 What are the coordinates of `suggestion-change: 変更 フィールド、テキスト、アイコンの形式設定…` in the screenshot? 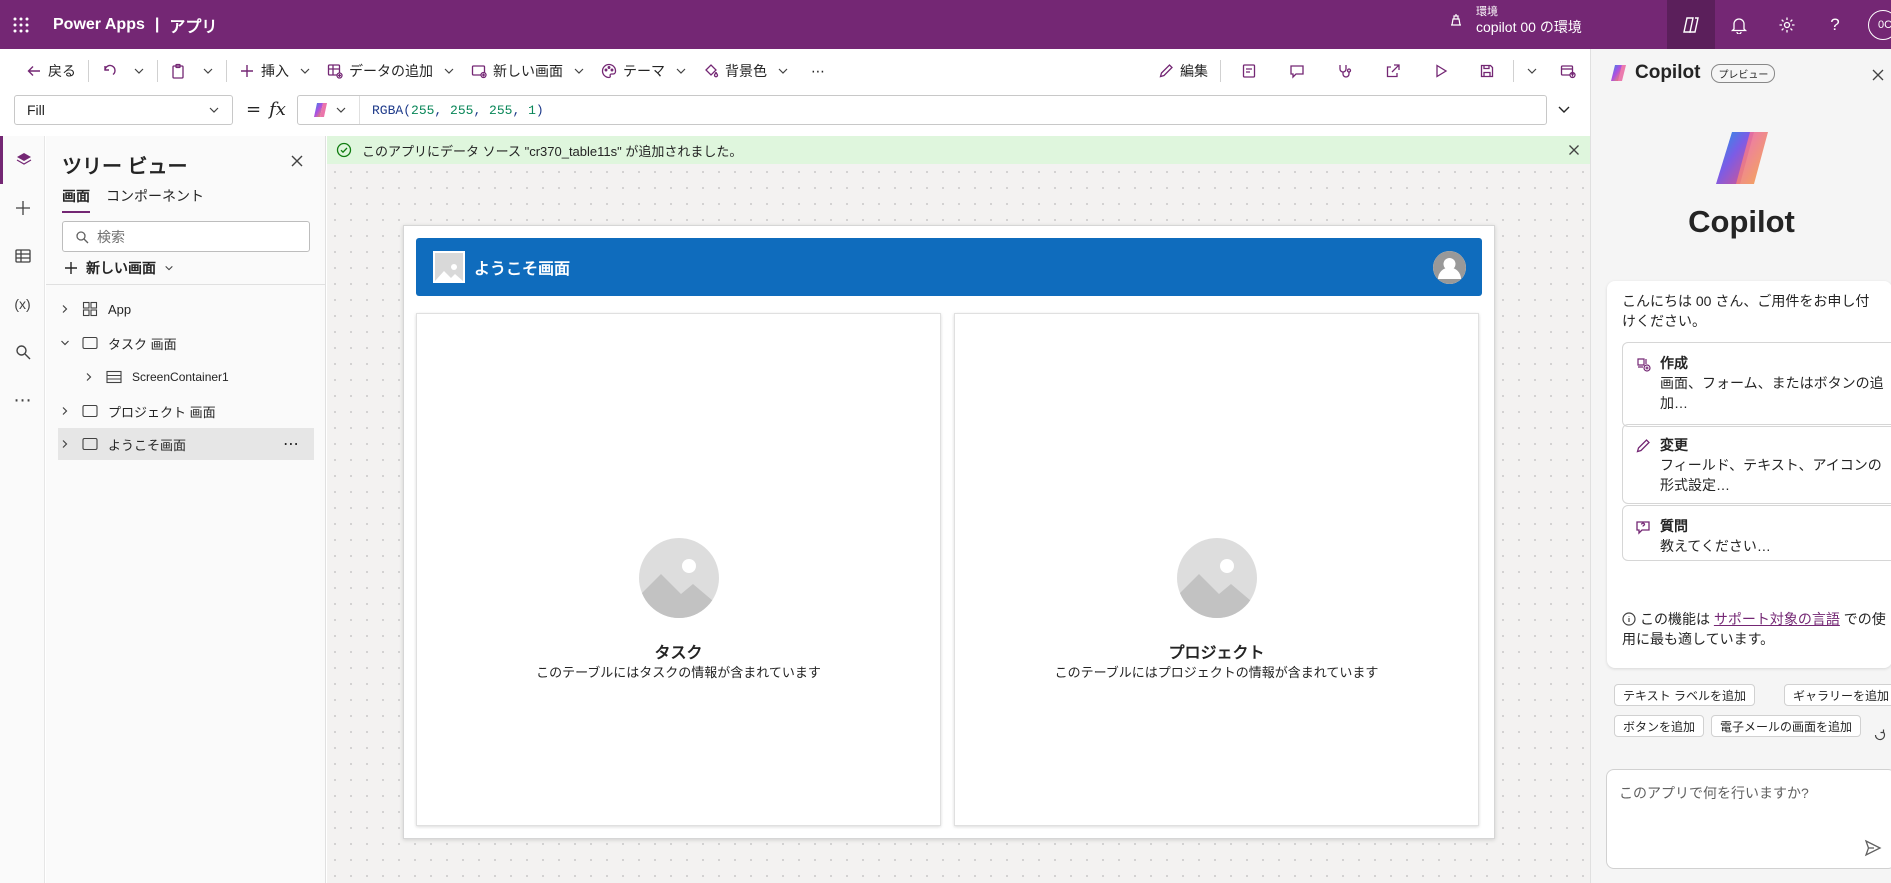 It's located at (1756, 464).